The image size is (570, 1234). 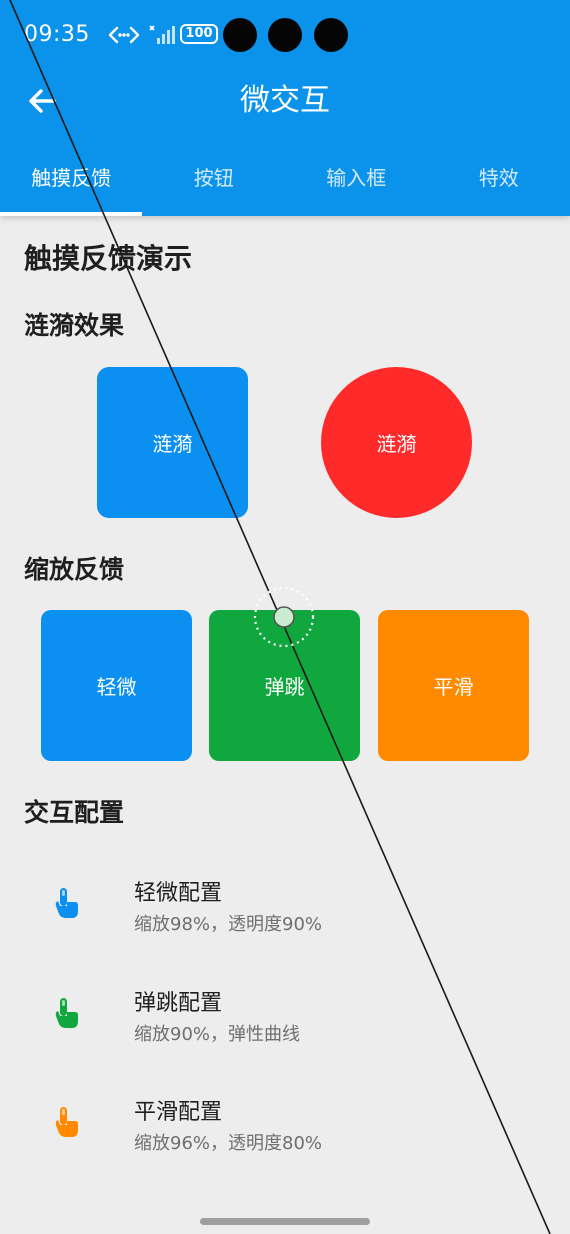 I want to click on tab-effects: 特效, so click(x=499, y=186).